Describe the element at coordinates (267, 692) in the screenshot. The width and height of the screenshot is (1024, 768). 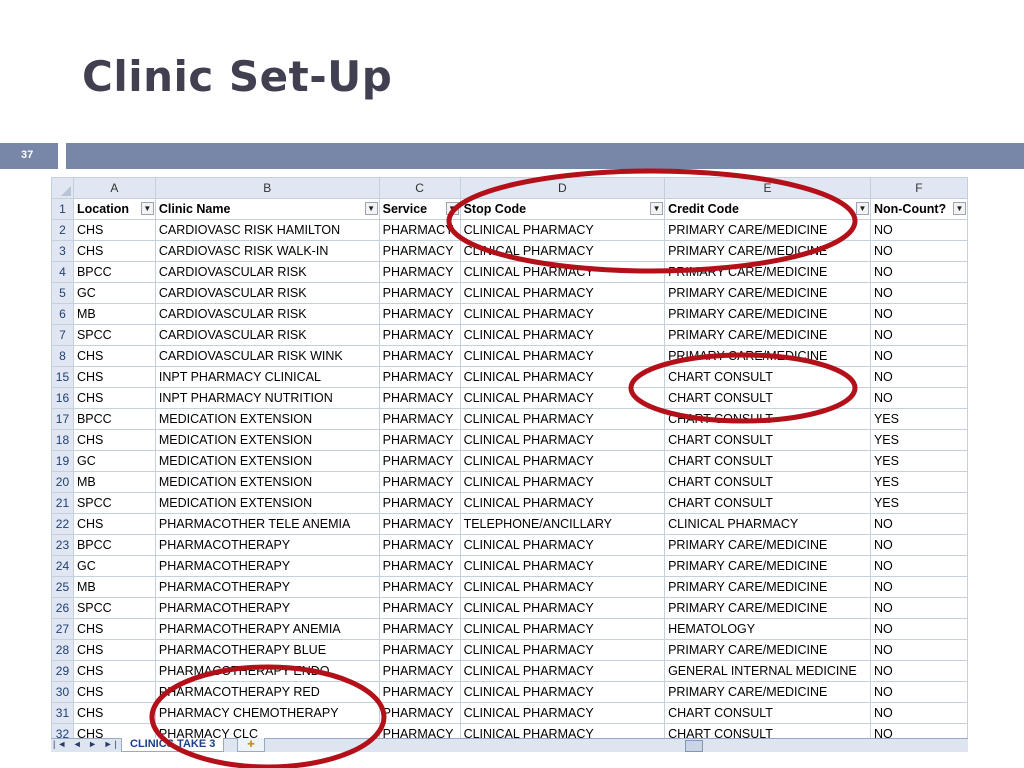
I see `cell-clinic-name: PHARMACOTHERAPY RED` at that location.